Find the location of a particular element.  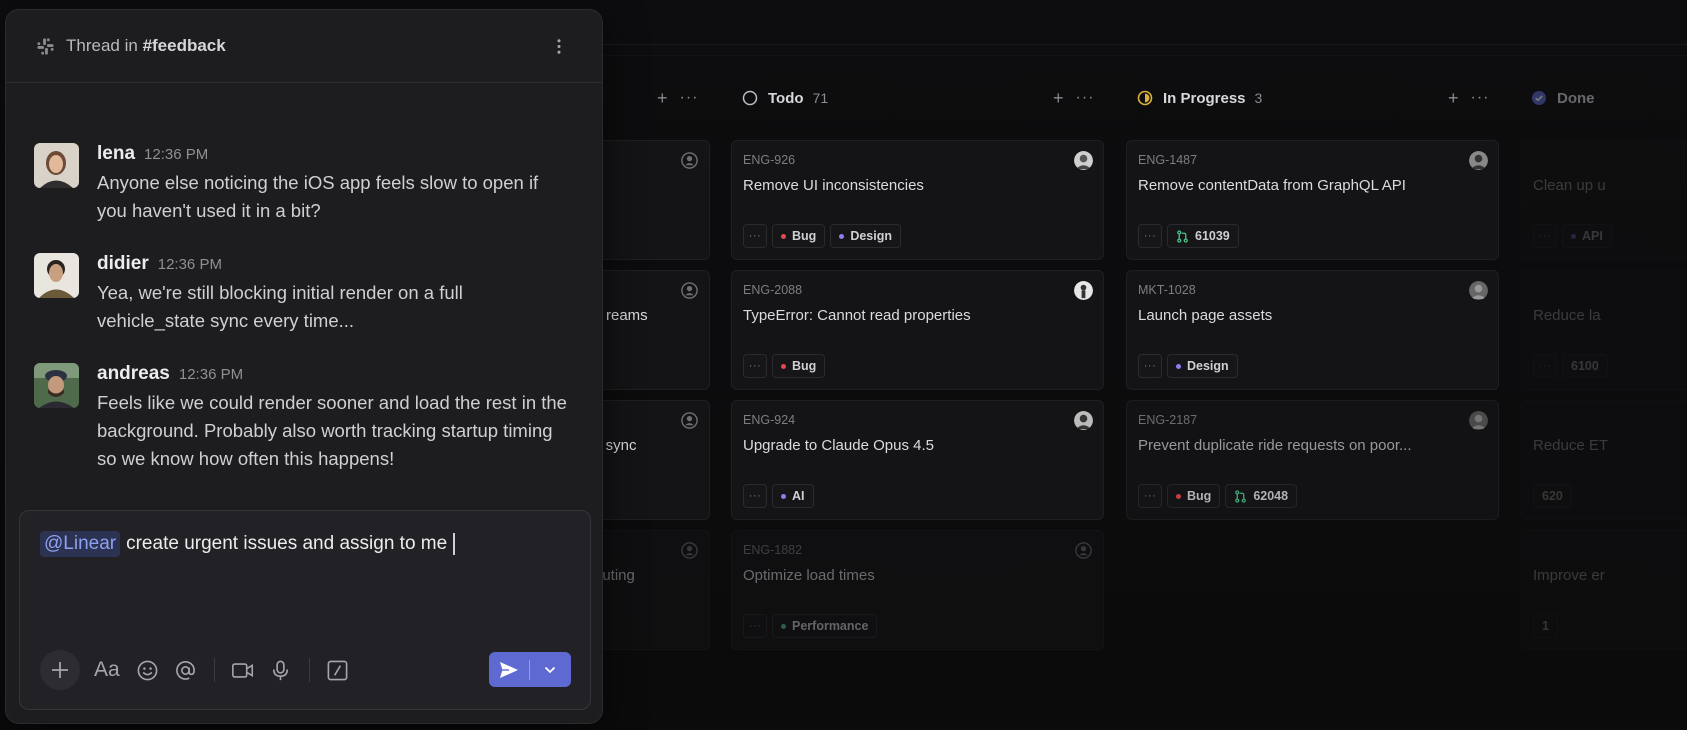

issue-tags: 1 is located at coordinates (1545, 626).